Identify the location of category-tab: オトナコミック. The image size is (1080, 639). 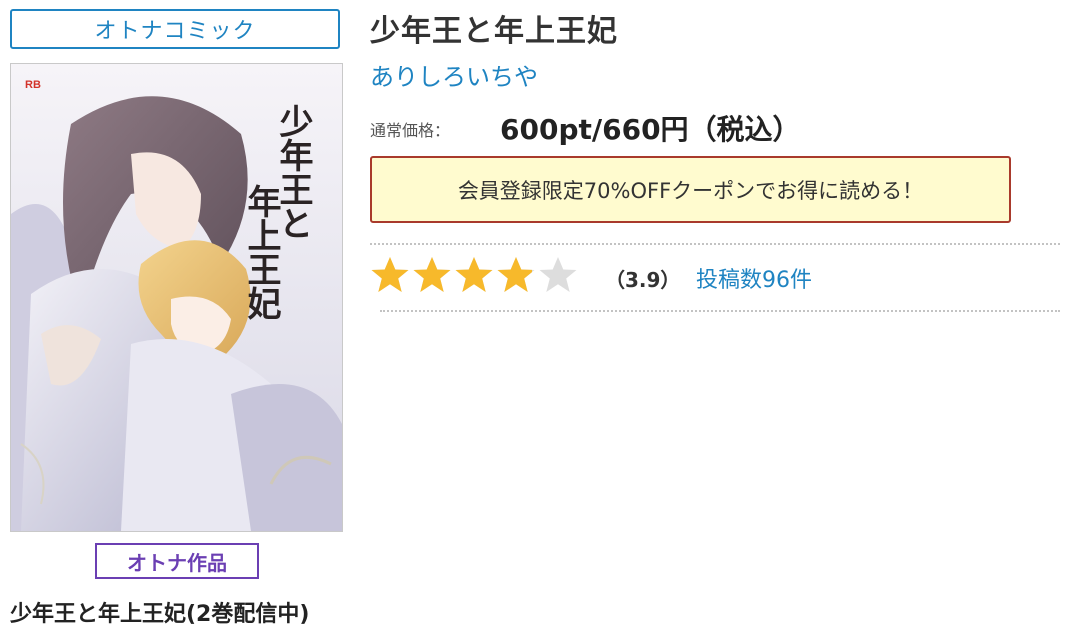
(175, 29).